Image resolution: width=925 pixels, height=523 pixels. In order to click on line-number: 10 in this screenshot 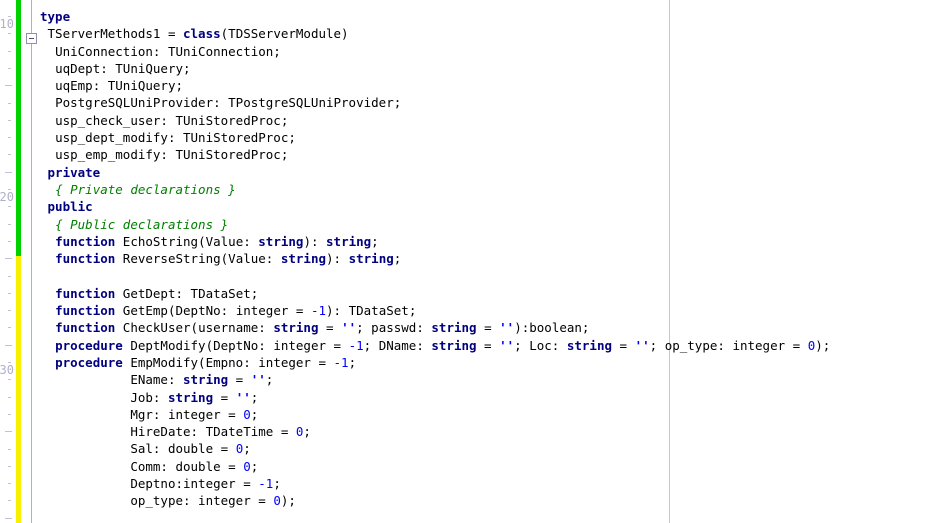, I will do `click(7, 24)`.